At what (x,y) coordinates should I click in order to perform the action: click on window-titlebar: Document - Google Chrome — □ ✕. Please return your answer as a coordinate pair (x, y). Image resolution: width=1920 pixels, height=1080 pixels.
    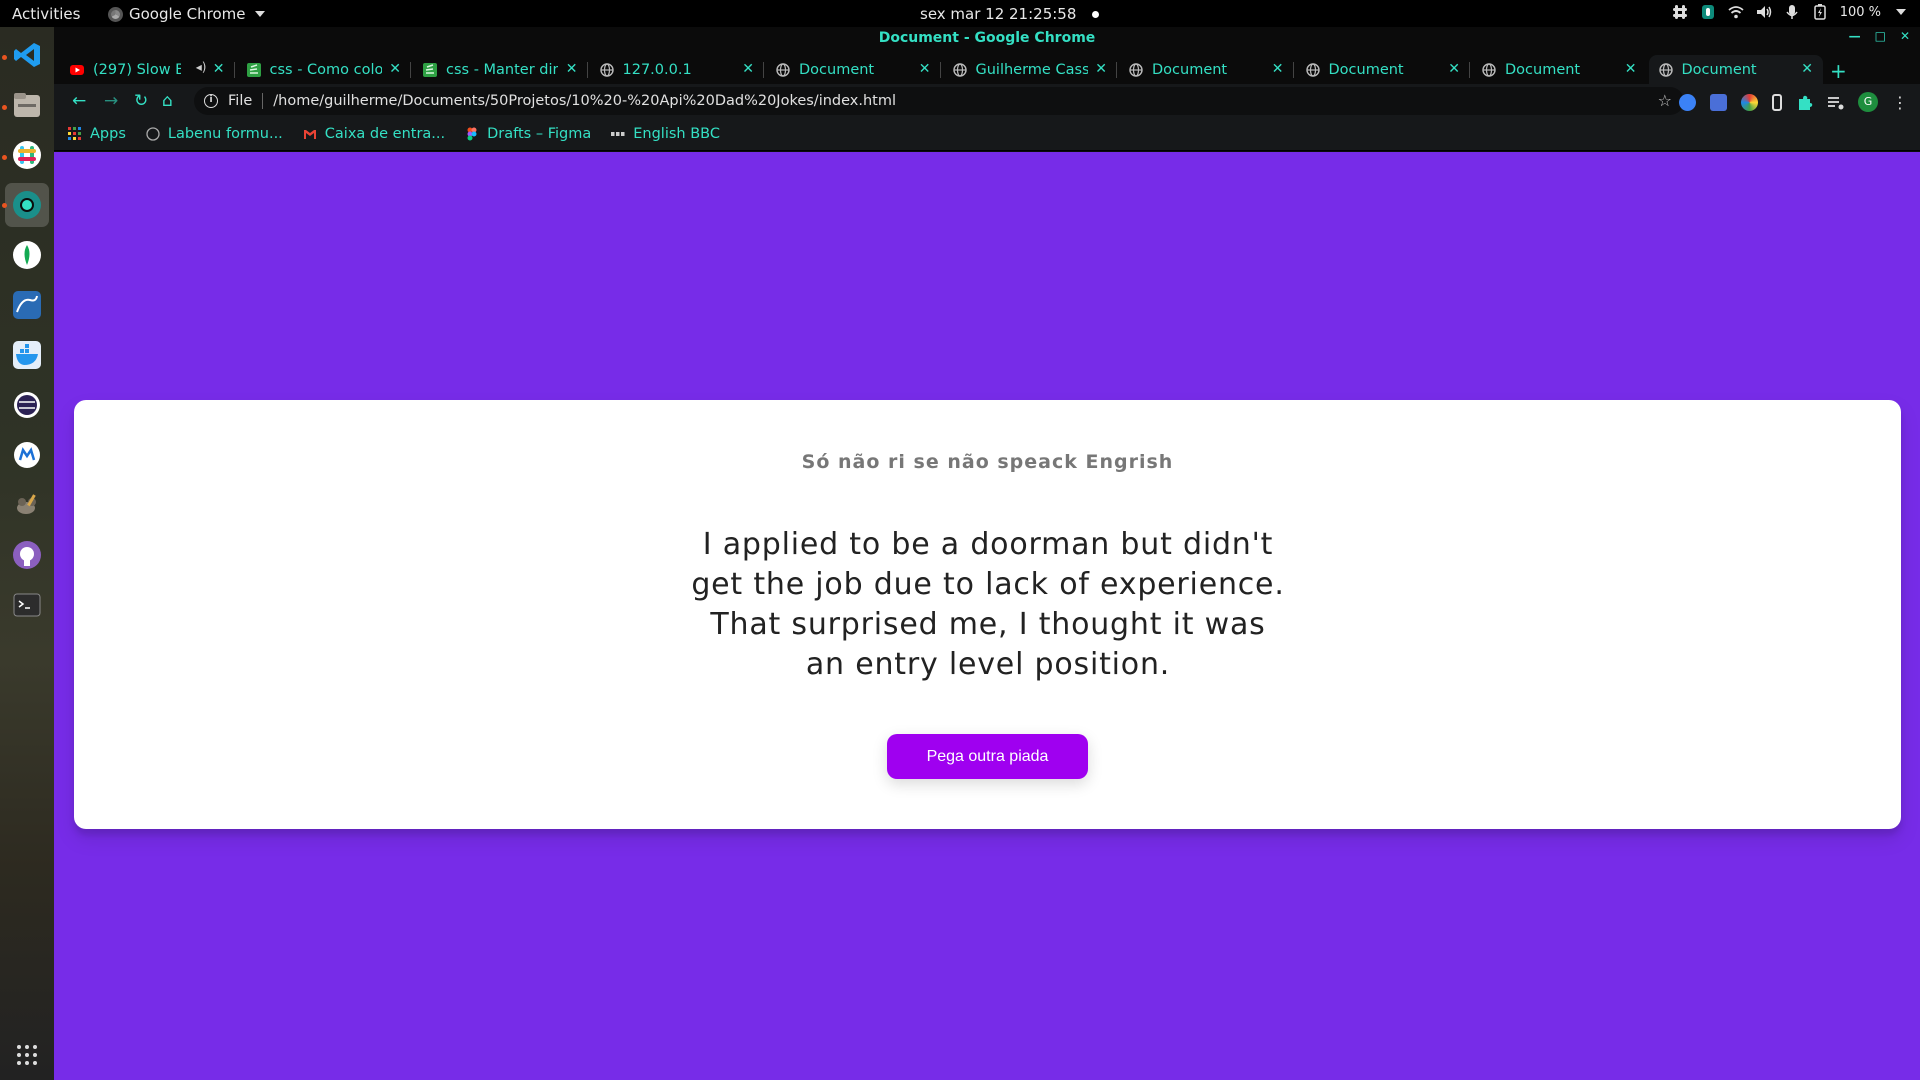
    Looking at the image, I should click on (987, 39).